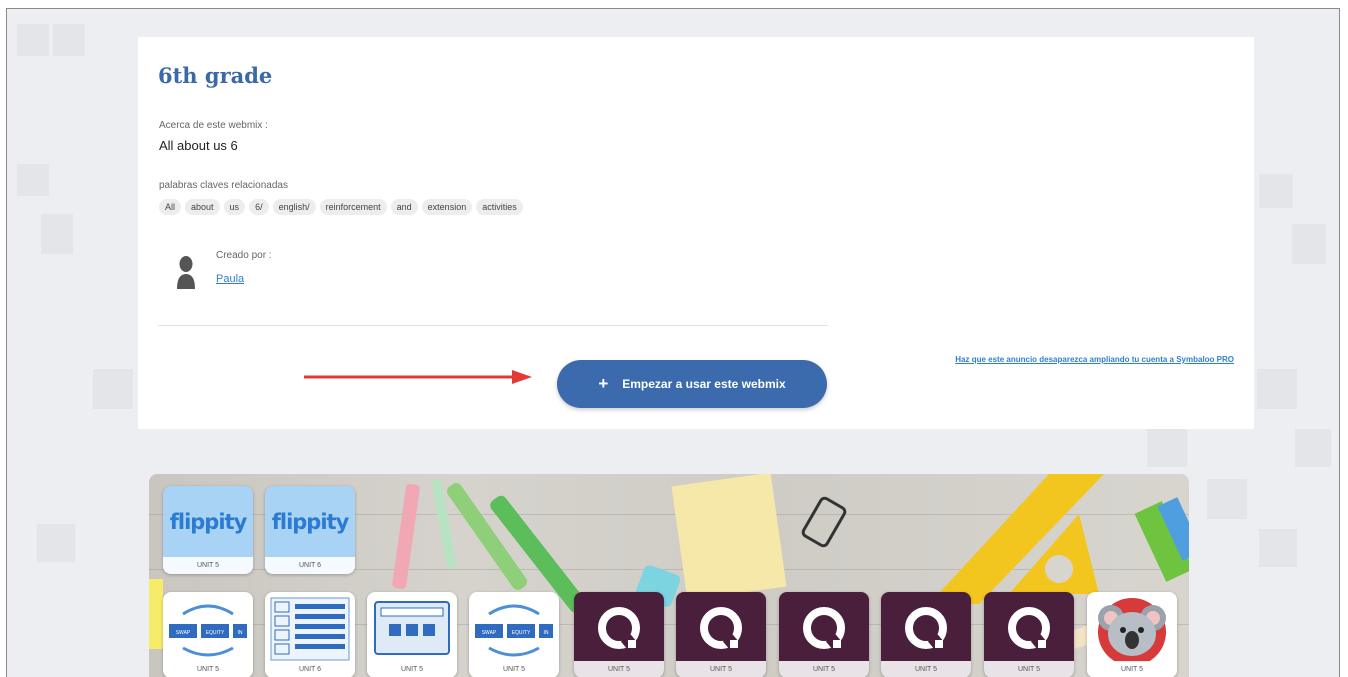  I want to click on keyword-tag: english/, so click(294, 207).